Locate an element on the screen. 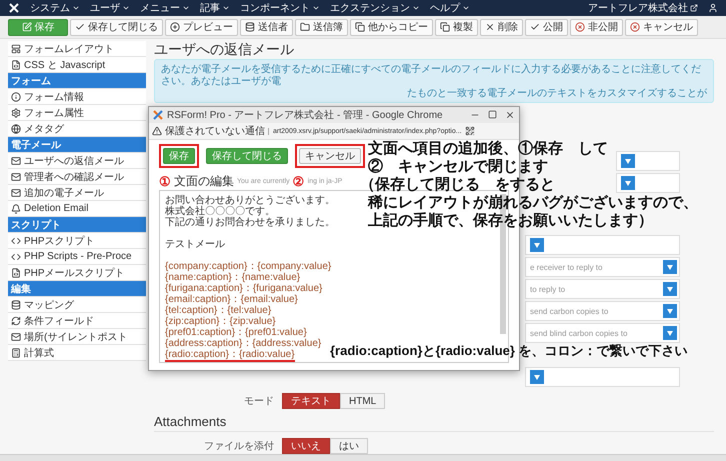  section-title: Attachments is located at coordinates (434, 423).